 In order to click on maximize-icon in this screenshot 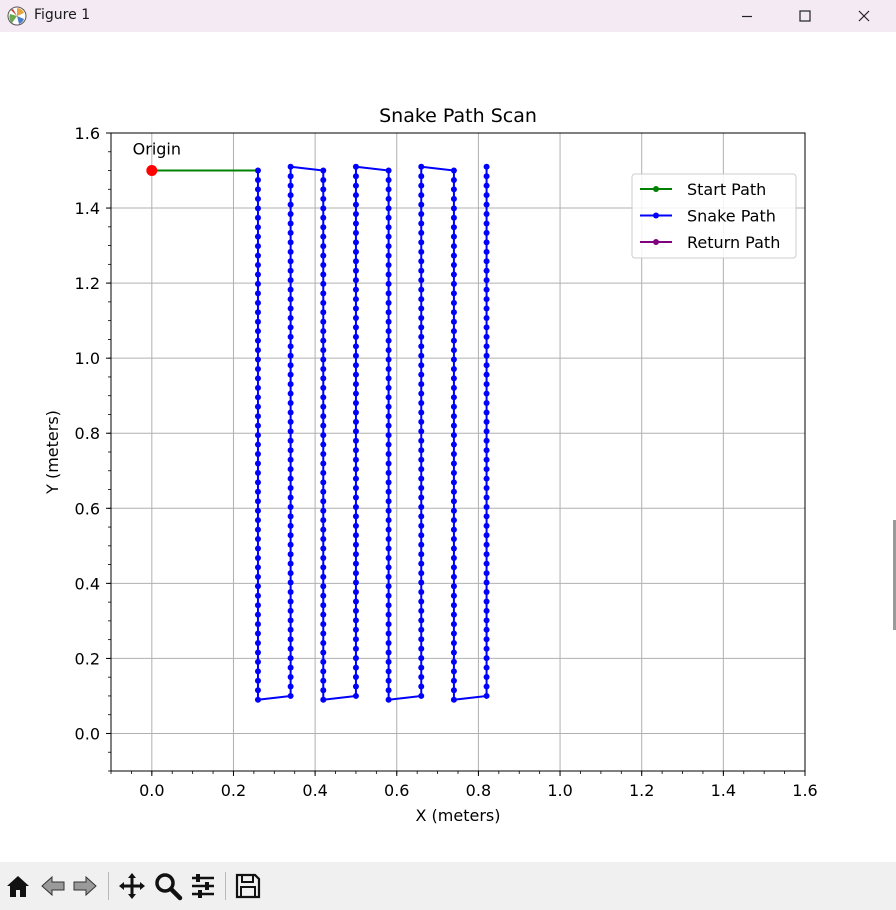, I will do `click(805, 16)`.